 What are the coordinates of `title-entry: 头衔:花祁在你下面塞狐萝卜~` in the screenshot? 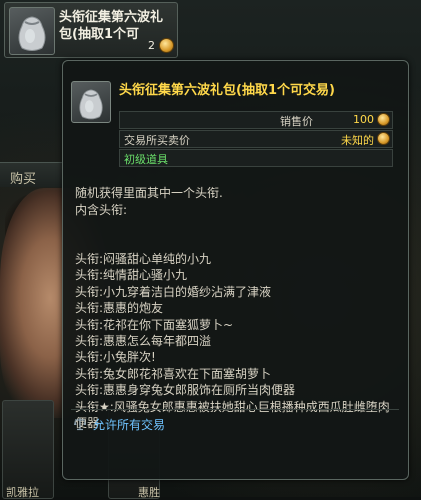 It's located at (154, 324).